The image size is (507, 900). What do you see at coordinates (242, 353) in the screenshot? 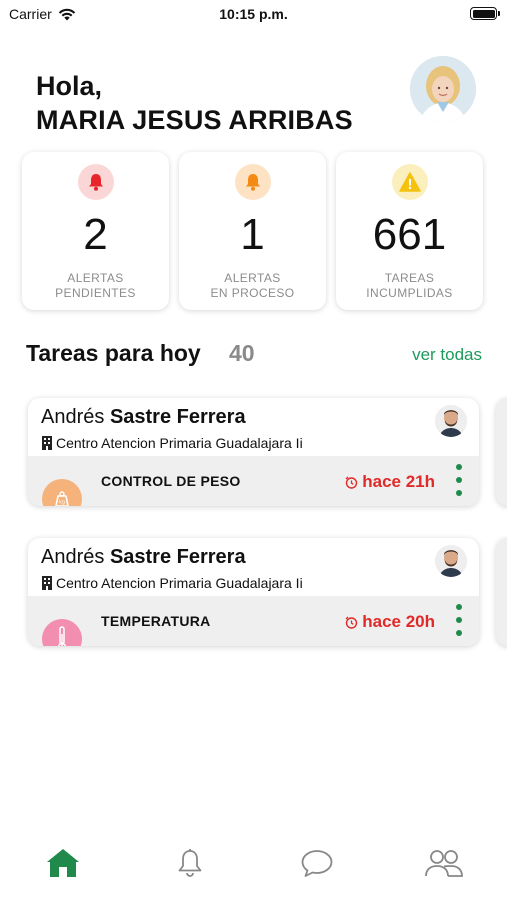
I see `section-count: 40` at bounding box center [242, 353].